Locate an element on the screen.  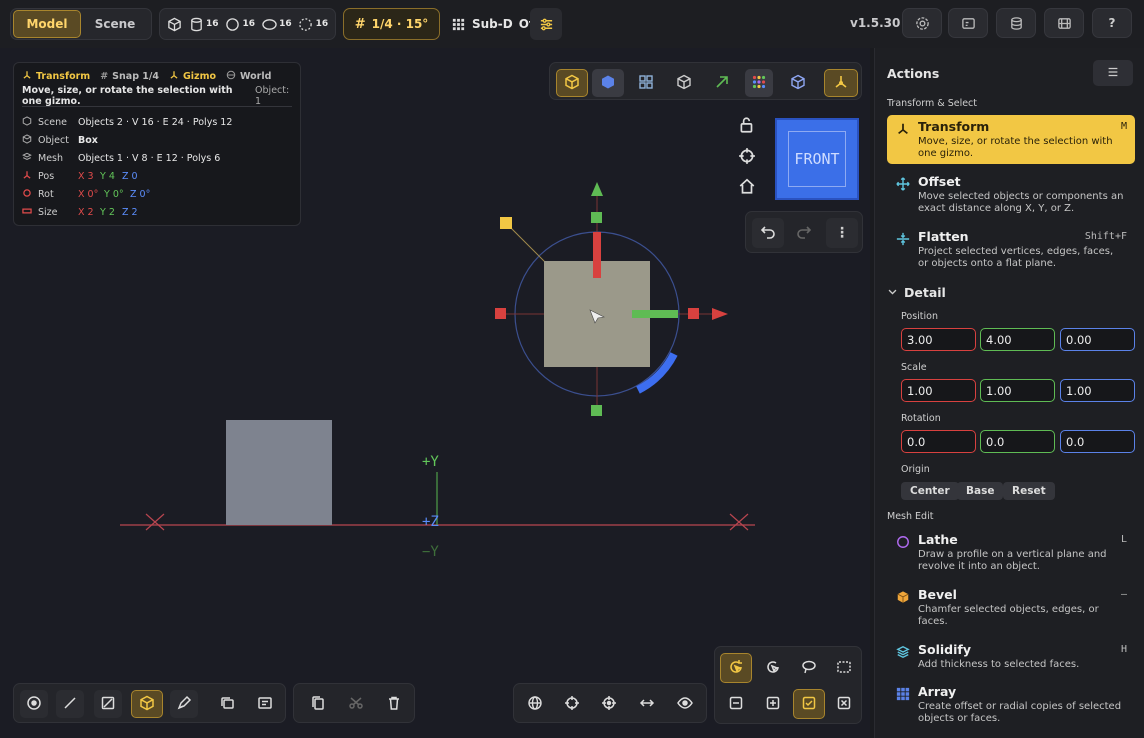
view-toolbar is located at coordinates (705, 81).